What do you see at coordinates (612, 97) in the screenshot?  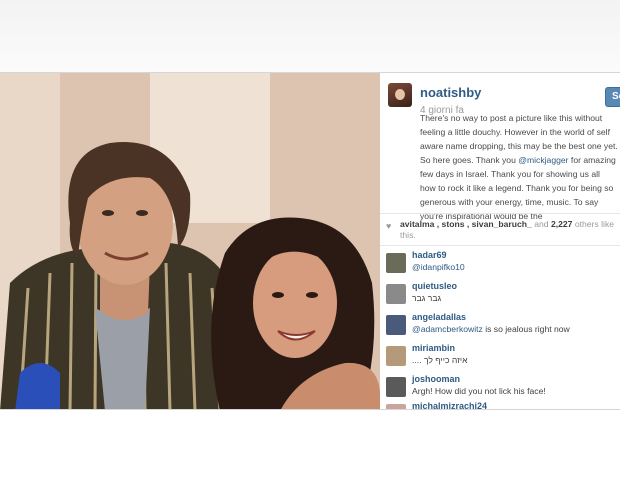 I see `follow-button: Segui` at bounding box center [612, 97].